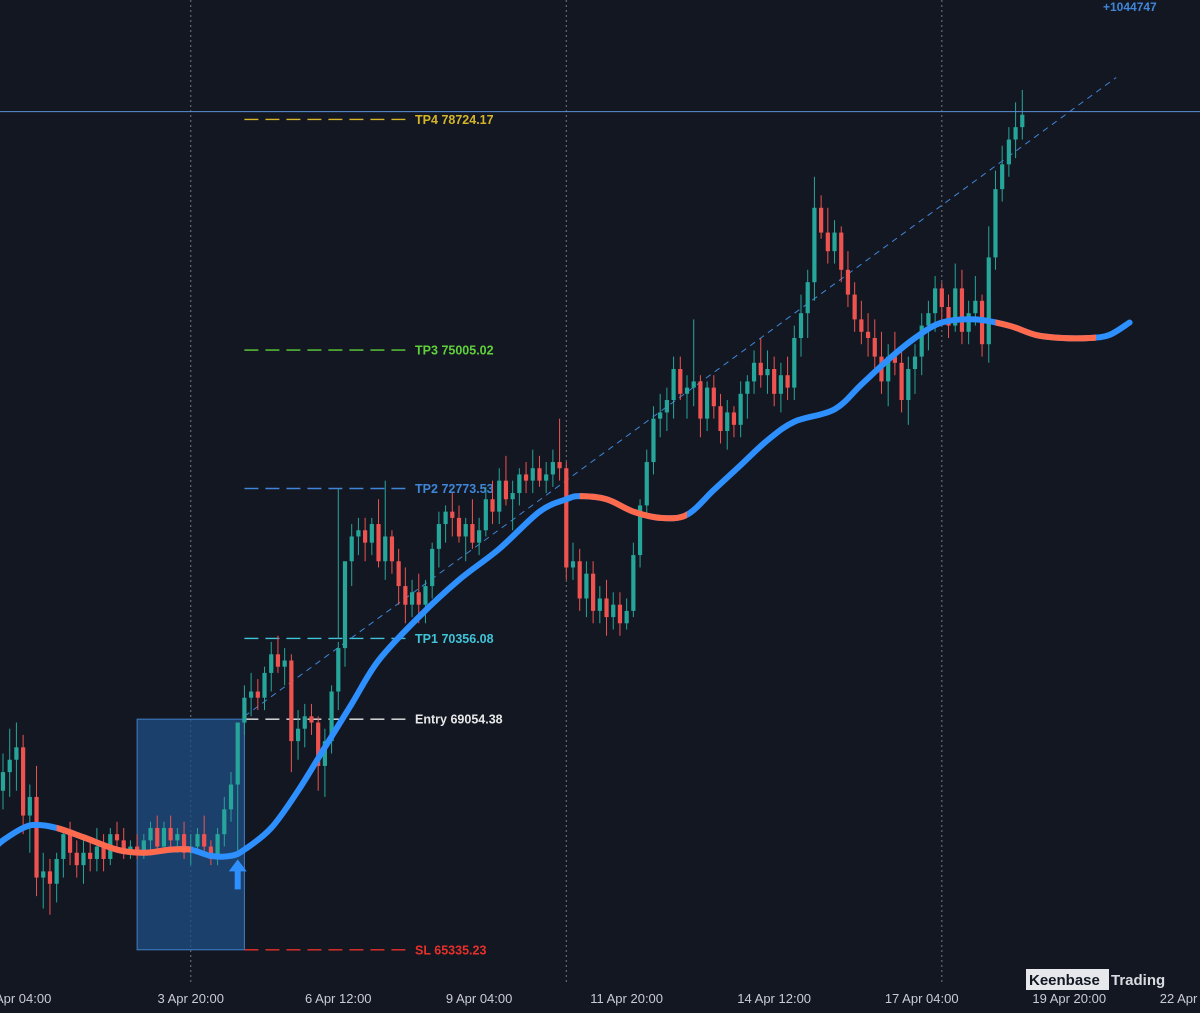 The height and width of the screenshot is (1013, 1200). What do you see at coordinates (459, 720) in the screenshot?
I see `entry-level-label: Entry 69054.38` at bounding box center [459, 720].